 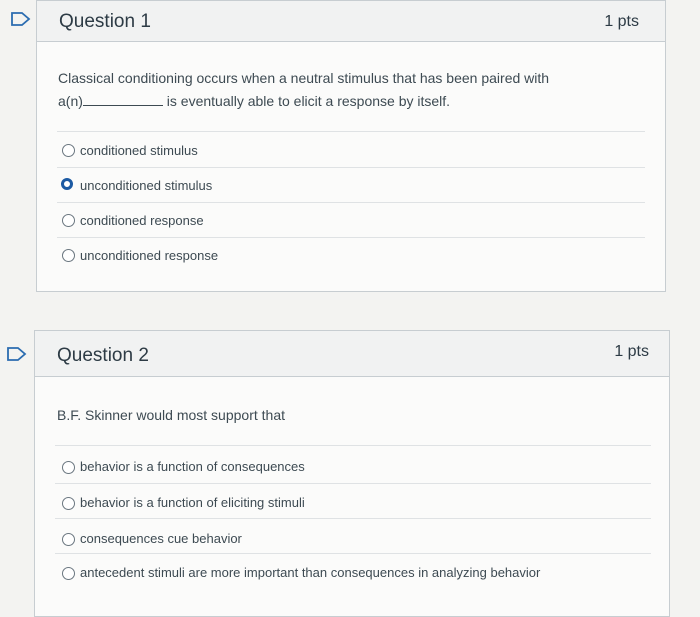 What do you see at coordinates (105, 21) in the screenshot?
I see `question-1-title: Question 1` at bounding box center [105, 21].